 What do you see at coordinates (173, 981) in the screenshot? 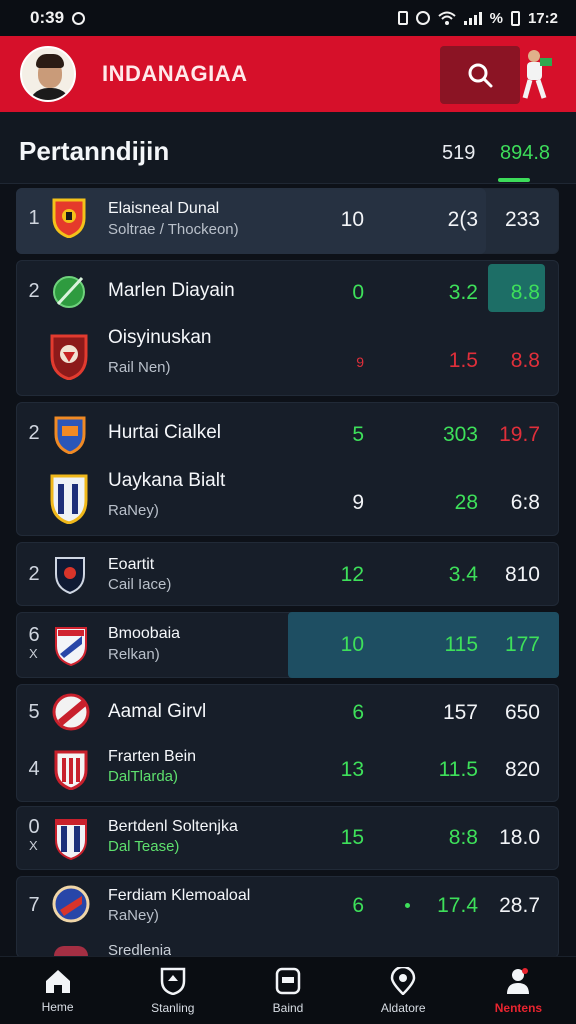
I see `shield-icon` at bounding box center [173, 981].